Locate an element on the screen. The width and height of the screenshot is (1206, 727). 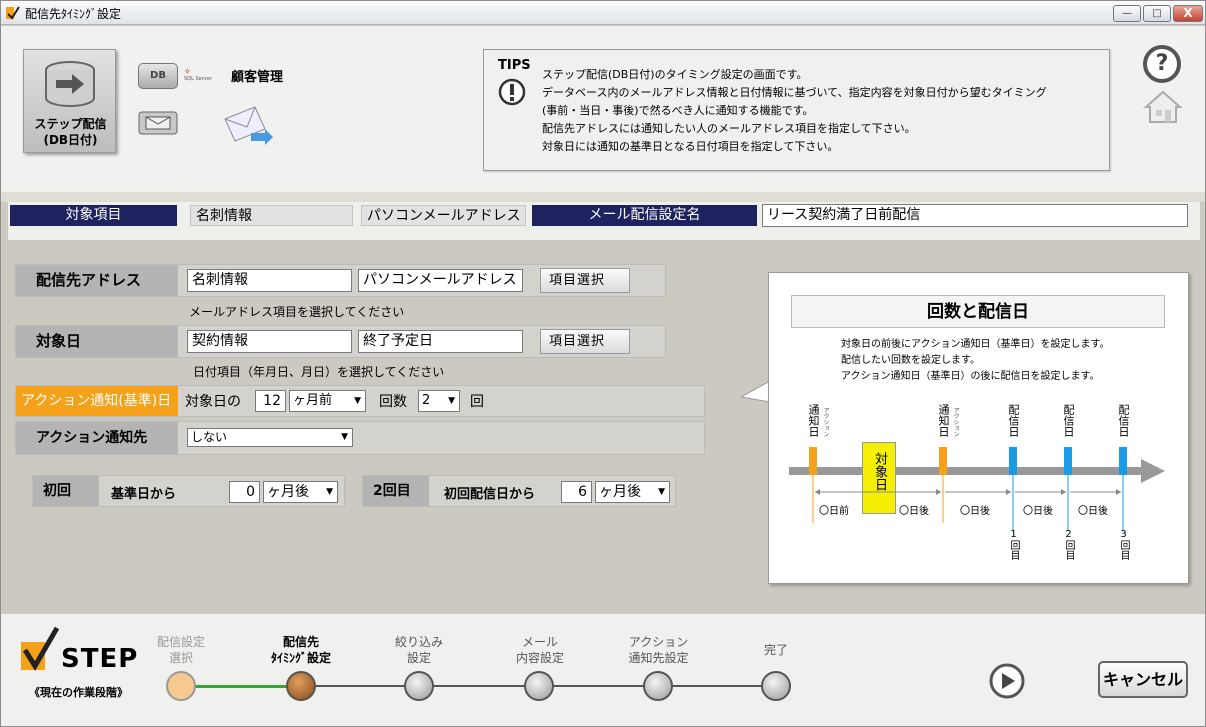
separator is located at coordinates (603, 197).